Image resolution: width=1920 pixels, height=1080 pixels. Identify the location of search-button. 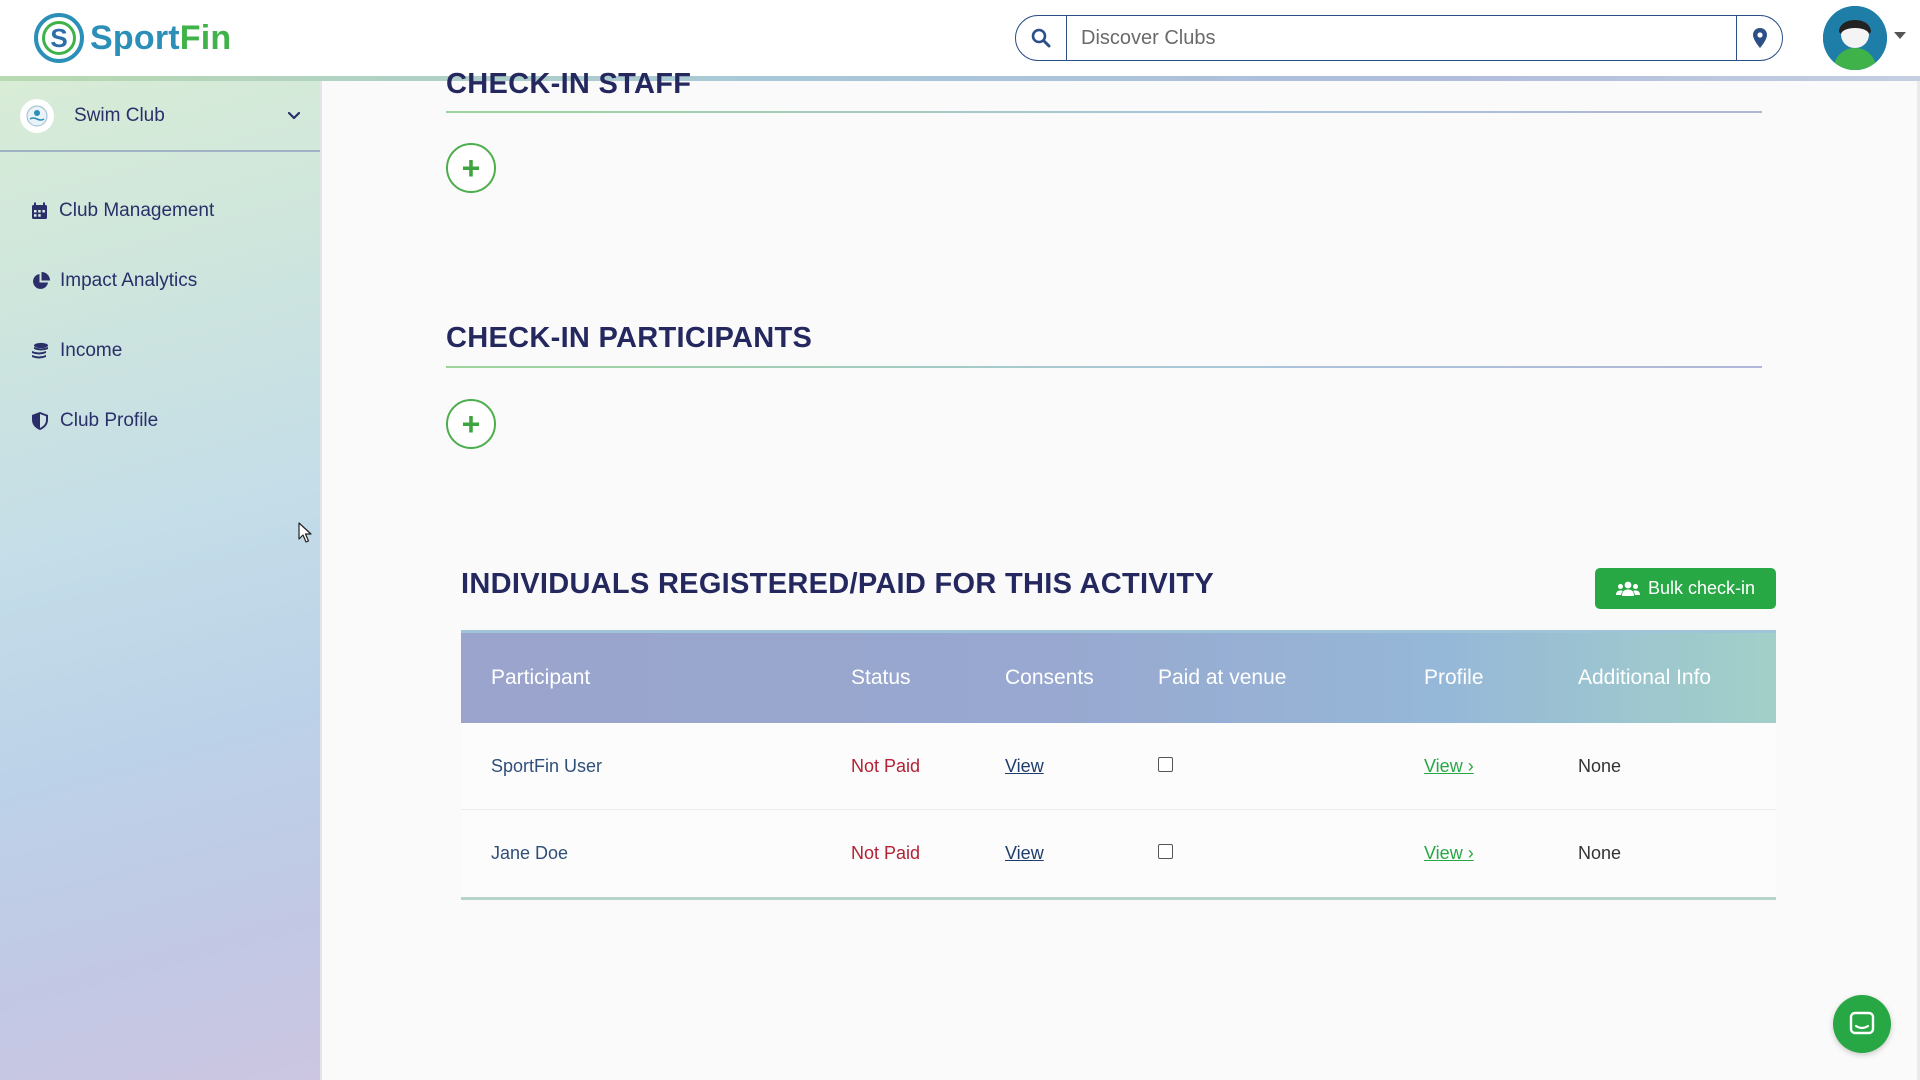
(1041, 38).